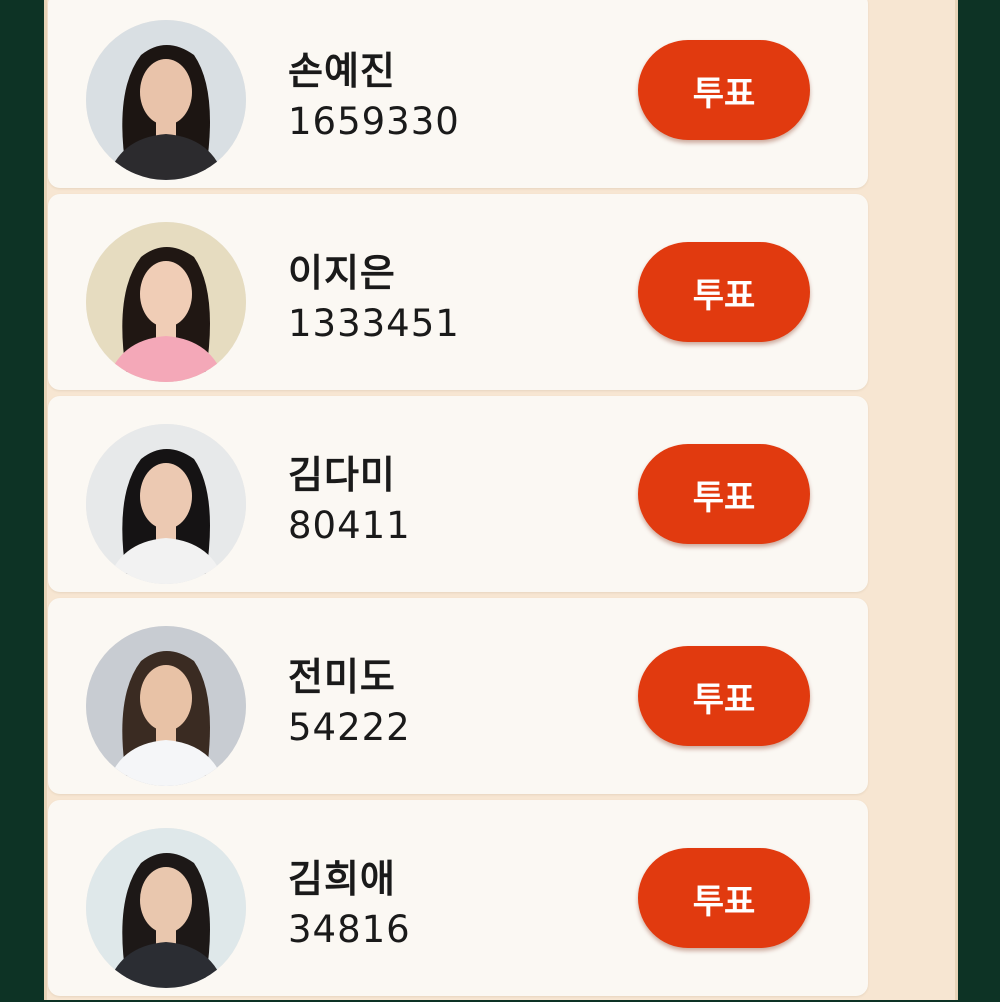  Describe the element at coordinates (374, 121) in the screenshot. I see `vote-count: 1659330` at that location.